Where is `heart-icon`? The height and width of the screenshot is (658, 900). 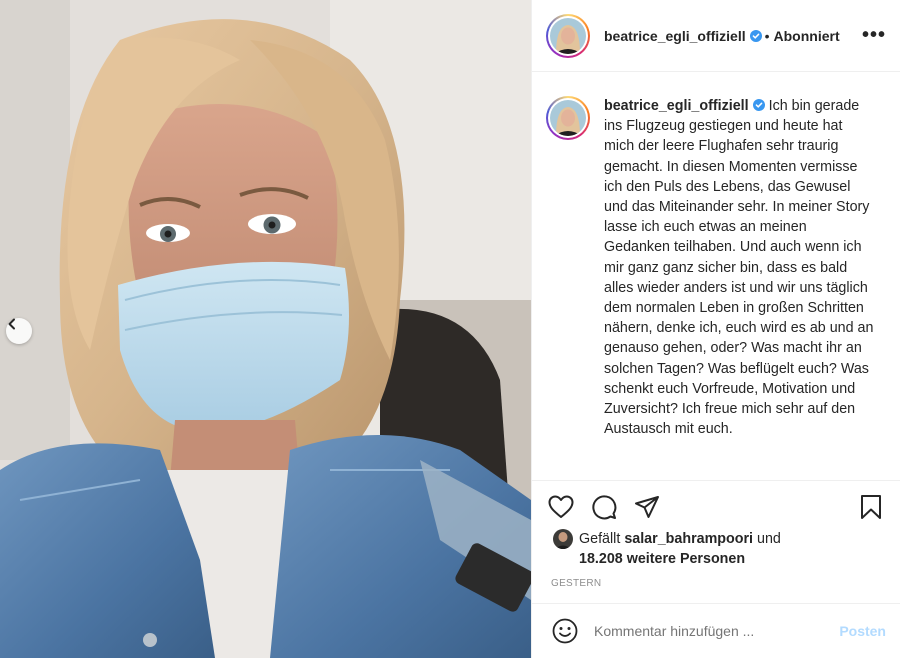 heart-icon is located at coordinates (561, 506).